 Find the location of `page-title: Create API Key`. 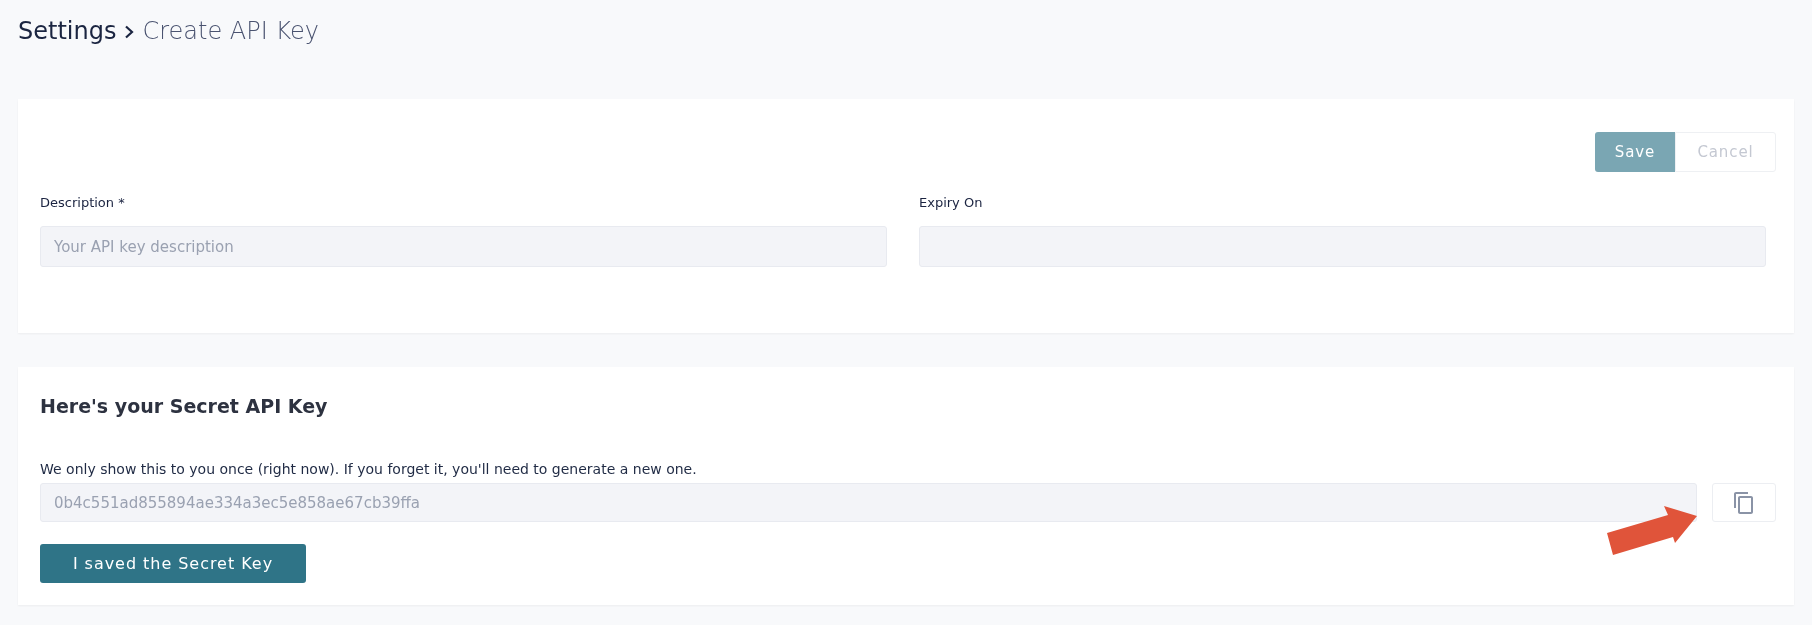

page-title: Create API Key is located at coordinates (230, 31).